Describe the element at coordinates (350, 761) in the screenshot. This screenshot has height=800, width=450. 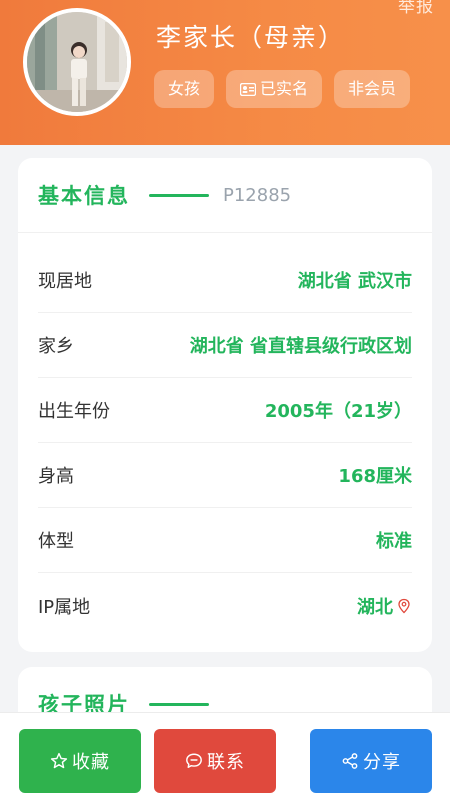
I see `share-icon` at that location.